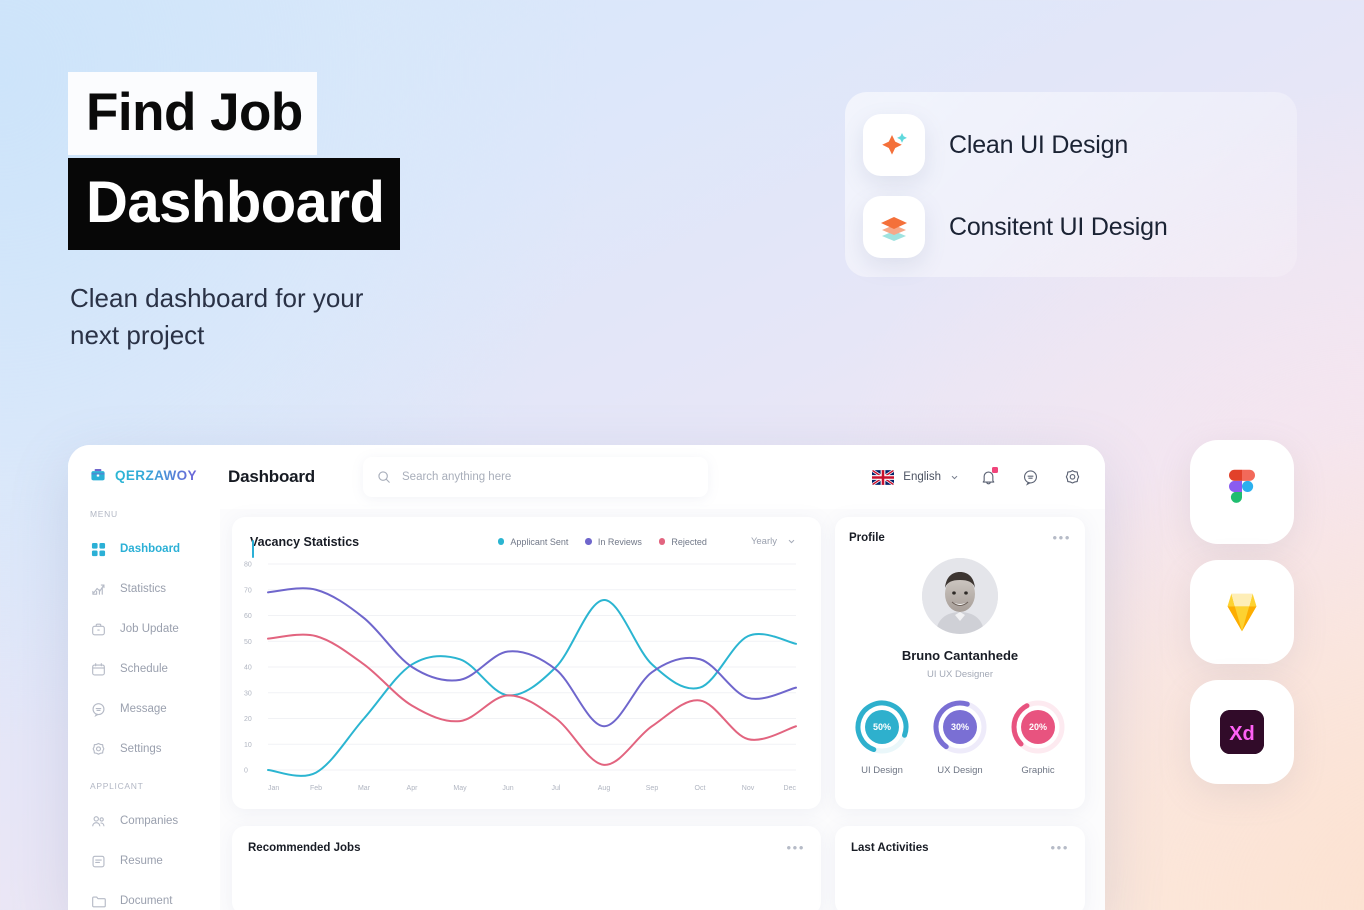 This screenshot has height=910, width=1364. Describe the element at coordinates (149, 629) in the screenshot. I see `sidebar-item-label: Job Update` at that location.